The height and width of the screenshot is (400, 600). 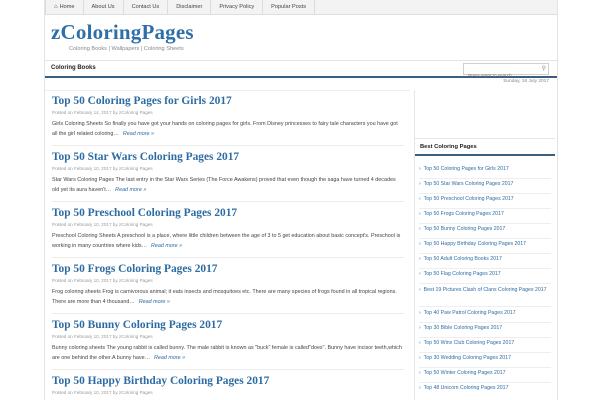 What do you see at coordinates (506, 72) in the screenshot?
I see `search-box: ⚲` at bounding box center [506, 72].